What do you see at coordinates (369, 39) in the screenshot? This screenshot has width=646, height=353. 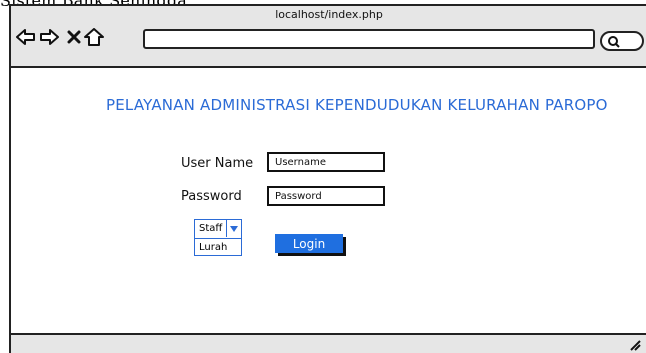 I see `address-bar` at bounding box center [369, 39].